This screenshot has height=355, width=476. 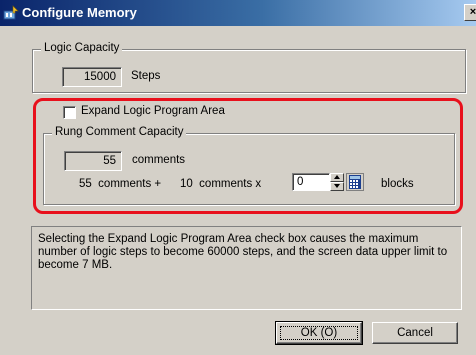 I want to click on logic-capacity-value: 15000, so click(x=92, y=77).